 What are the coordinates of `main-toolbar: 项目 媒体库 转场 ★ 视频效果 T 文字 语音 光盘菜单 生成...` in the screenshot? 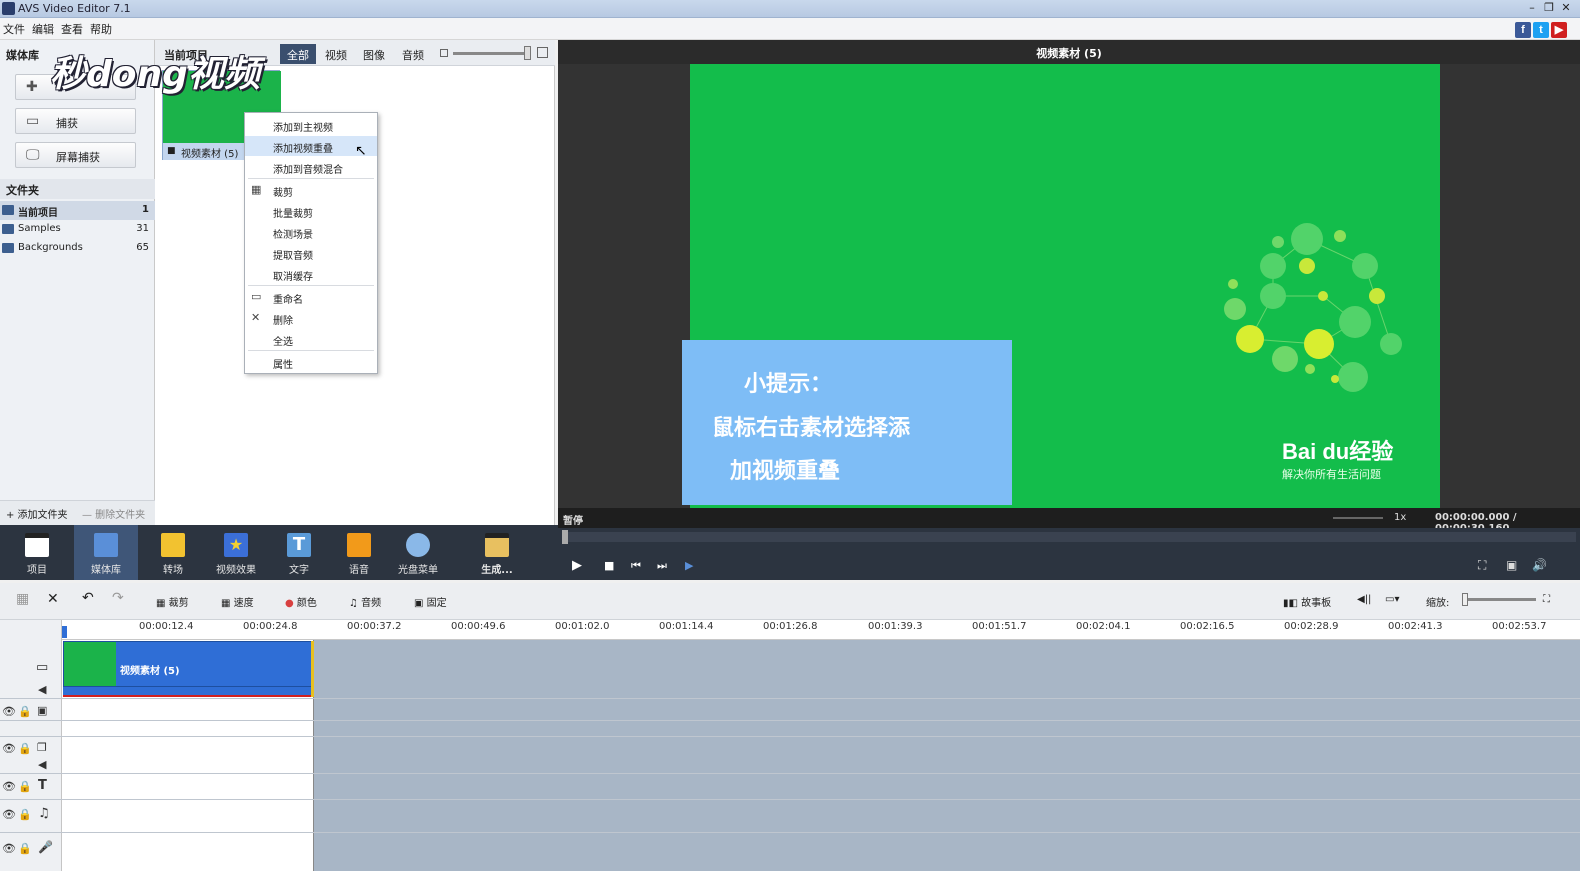 It's located at (279, 552).